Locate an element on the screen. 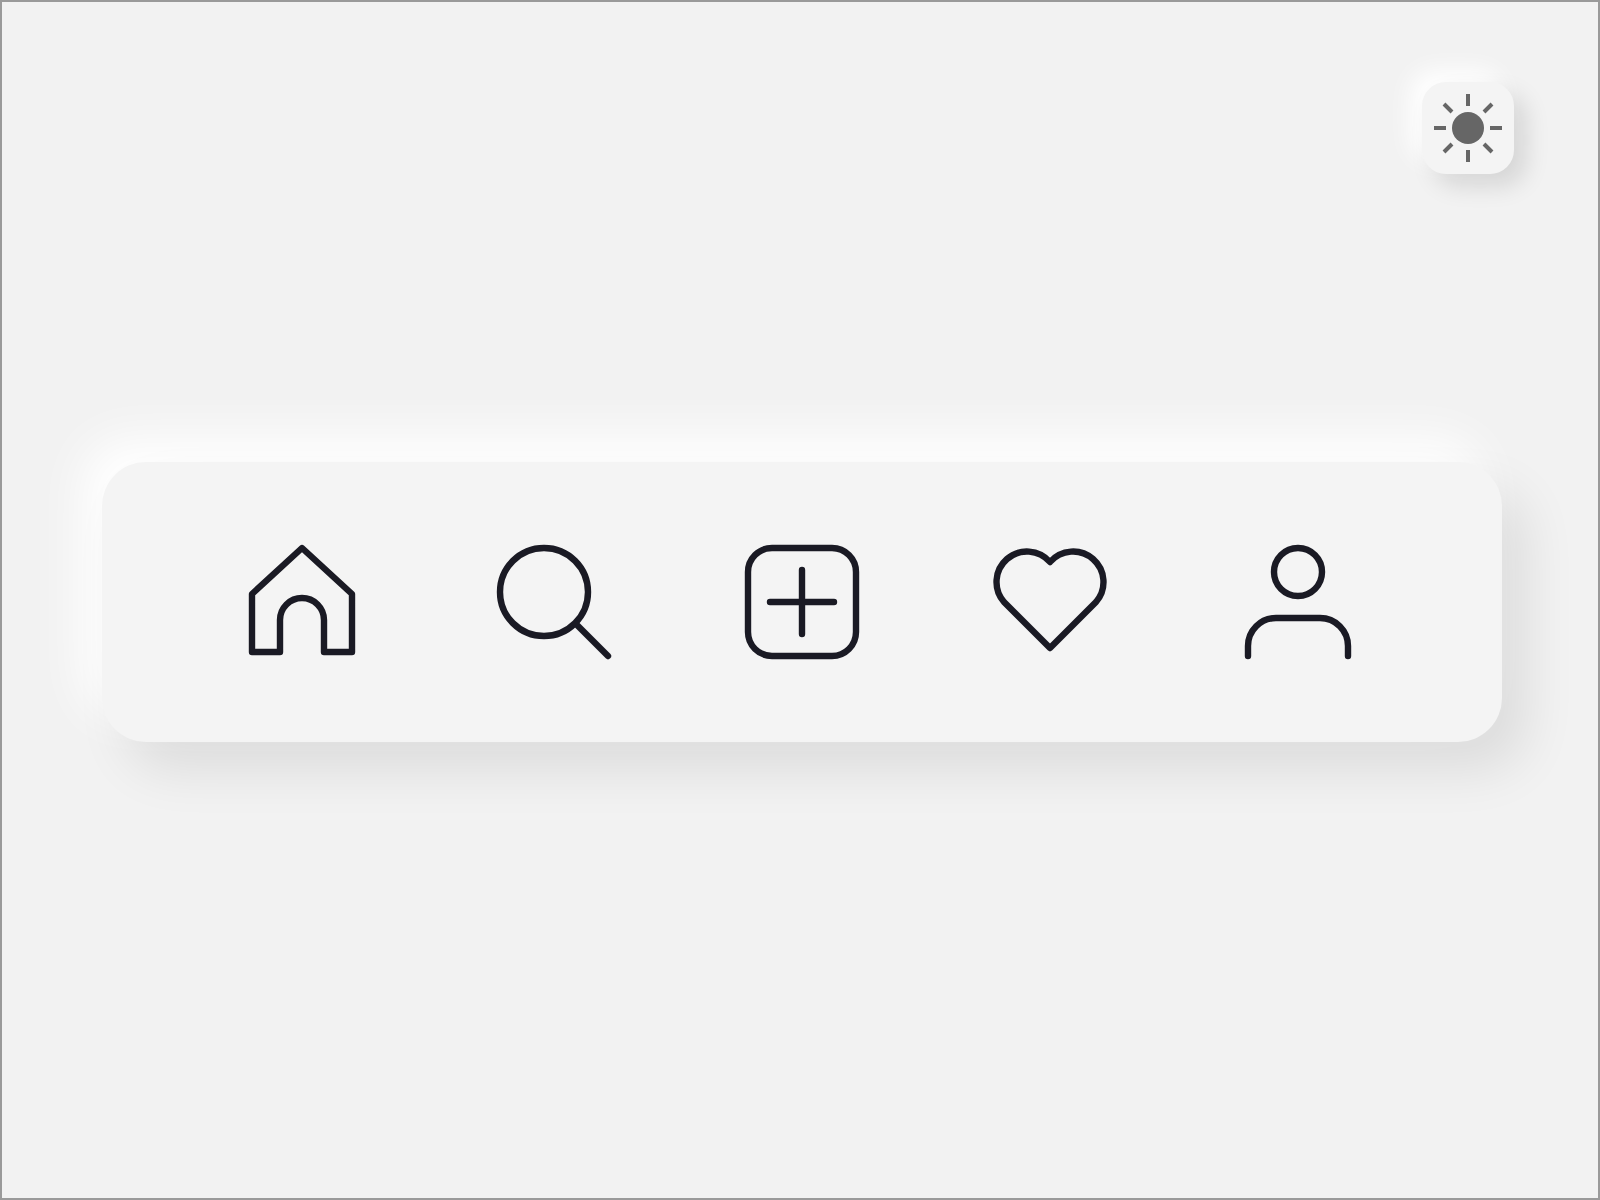 Image resolution: width=1600 pixels, height=1200 pixels. theme-toggle-button is located at coordinates (1468, 128).